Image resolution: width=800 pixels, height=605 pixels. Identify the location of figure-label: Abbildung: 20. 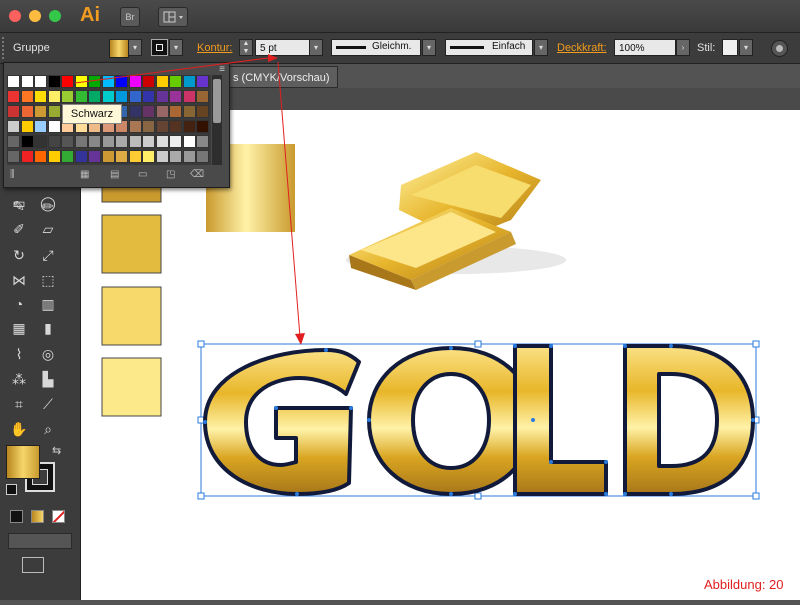
(744, 584).